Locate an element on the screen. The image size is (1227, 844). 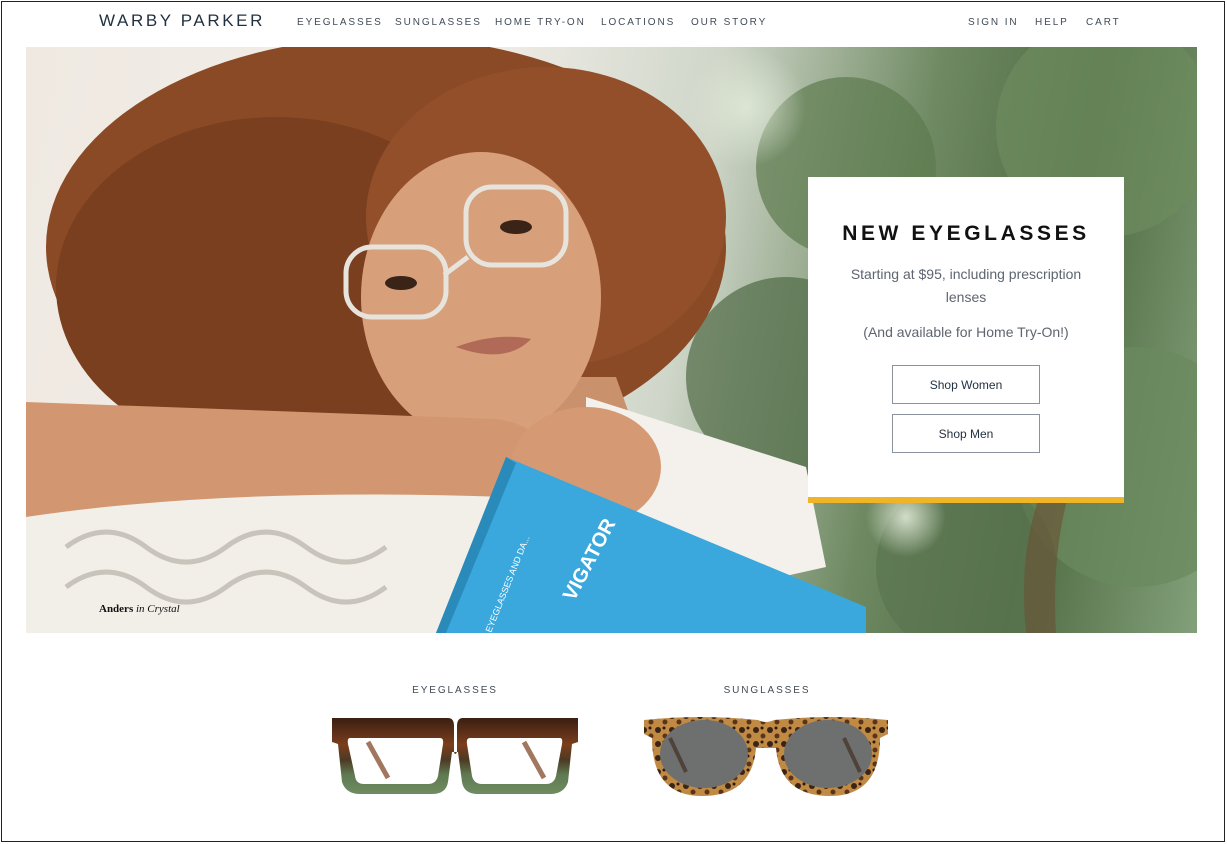
tortoise-eyeglasses-icon is located at coordinates (455, 755).